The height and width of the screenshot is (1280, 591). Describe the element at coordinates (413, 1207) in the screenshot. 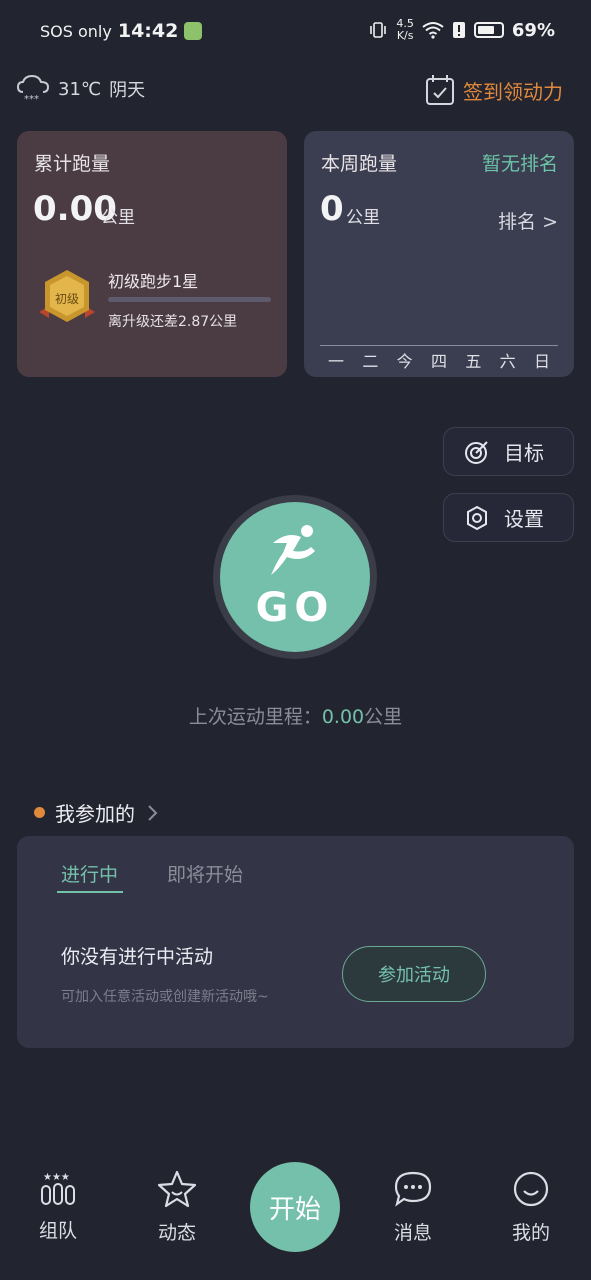

I see `nav-messages: 消息` at that location.